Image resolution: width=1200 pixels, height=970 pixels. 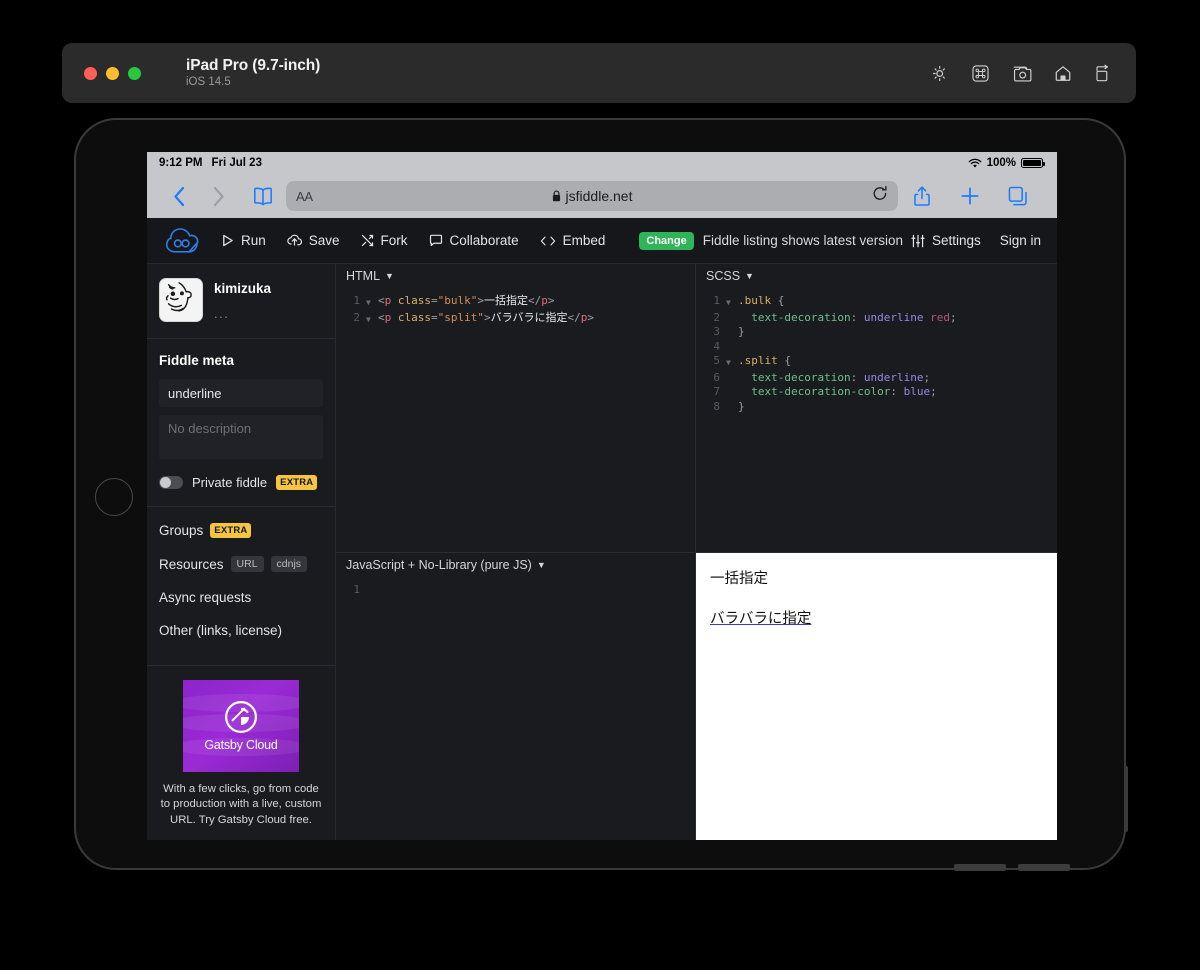 I want to click on volume-button, so click(x=1126, y=799).